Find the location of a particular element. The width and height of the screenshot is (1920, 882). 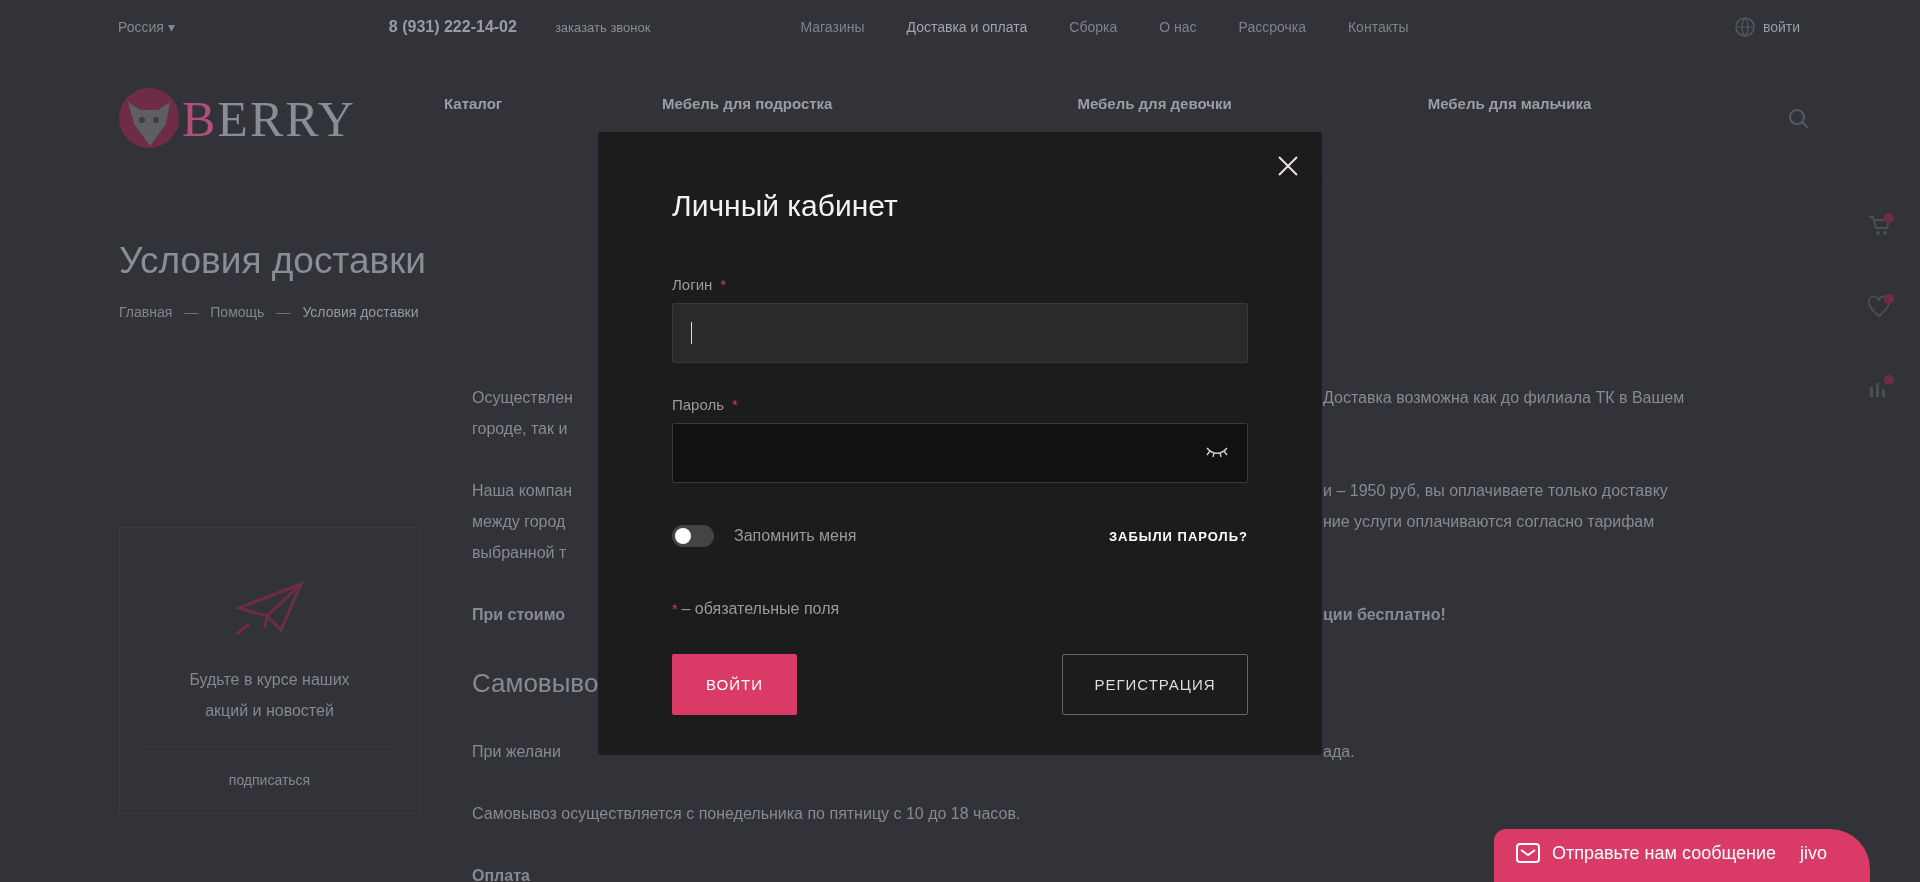

paragraph-text: ние услуги оплачиваются согласно тарифам is located at coordinates (1489, 521).